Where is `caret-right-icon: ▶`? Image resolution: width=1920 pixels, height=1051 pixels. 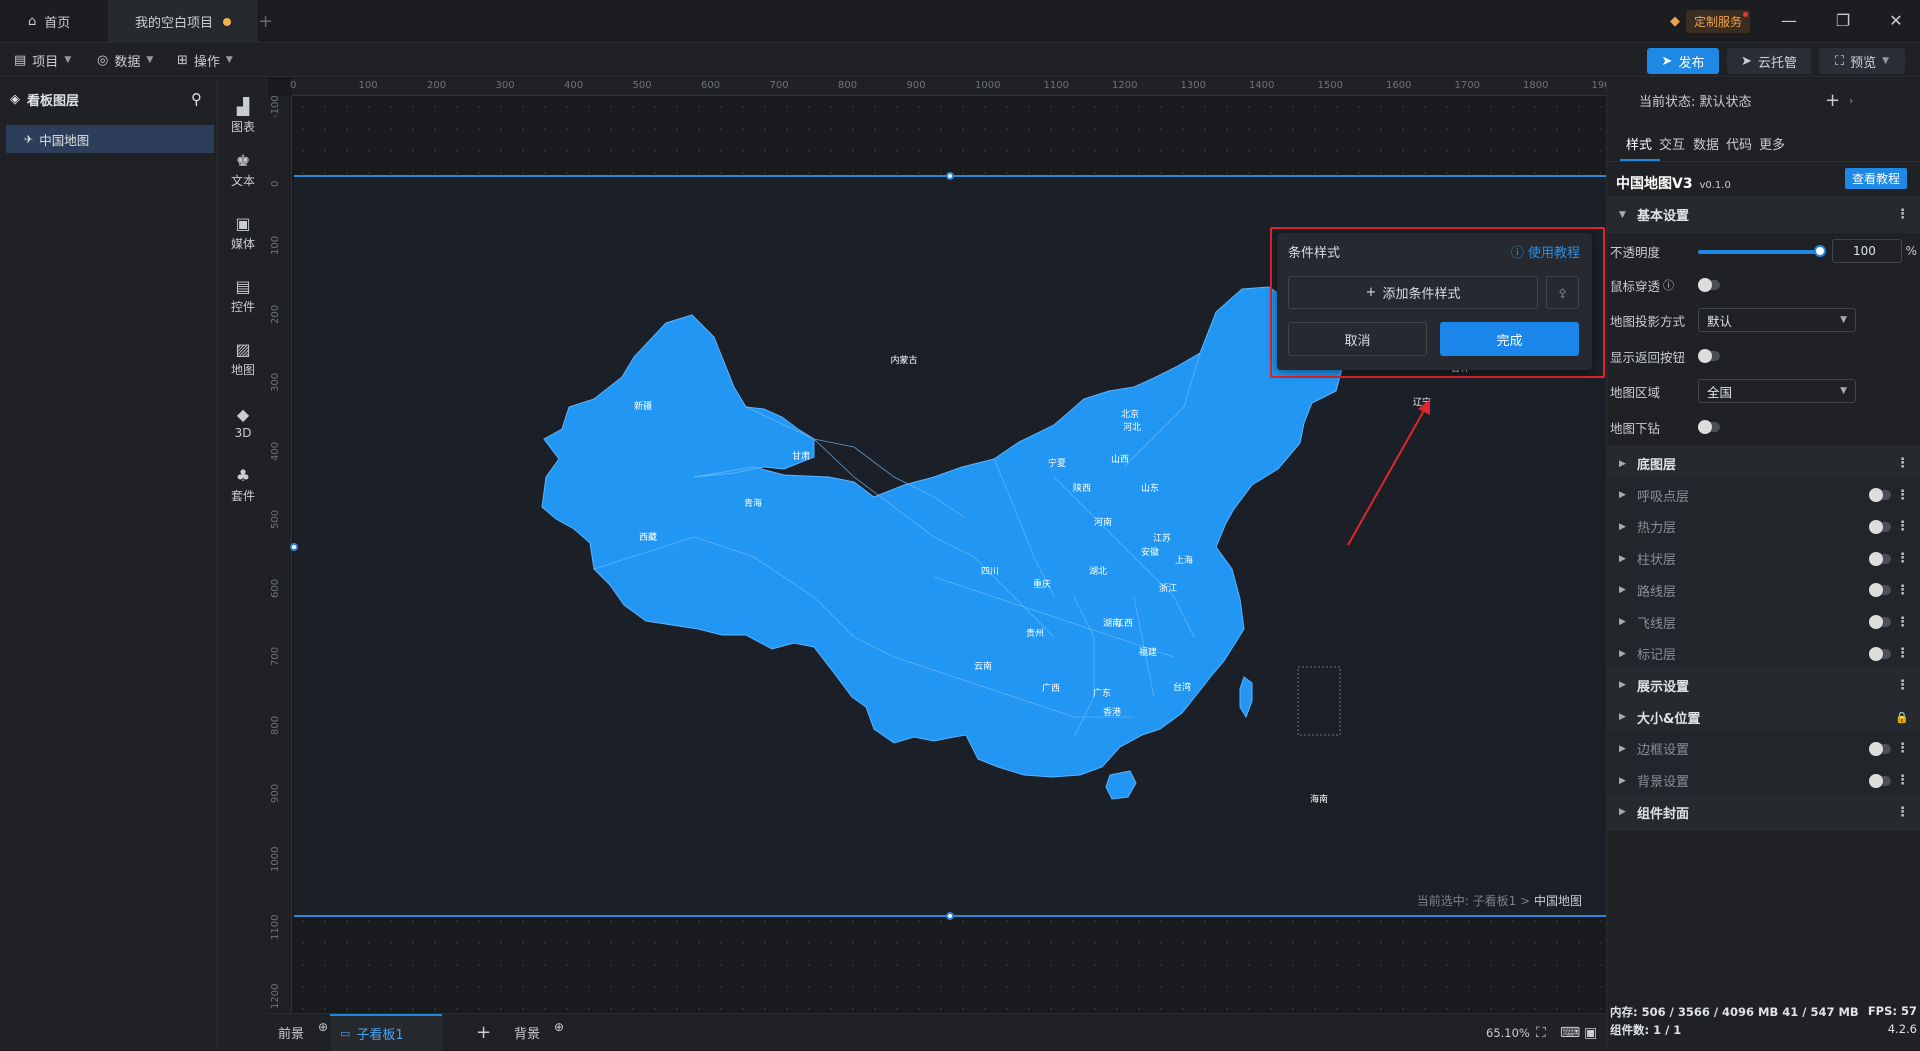
caret-right-icon: ▶ is located at coordinates (1622, 526).